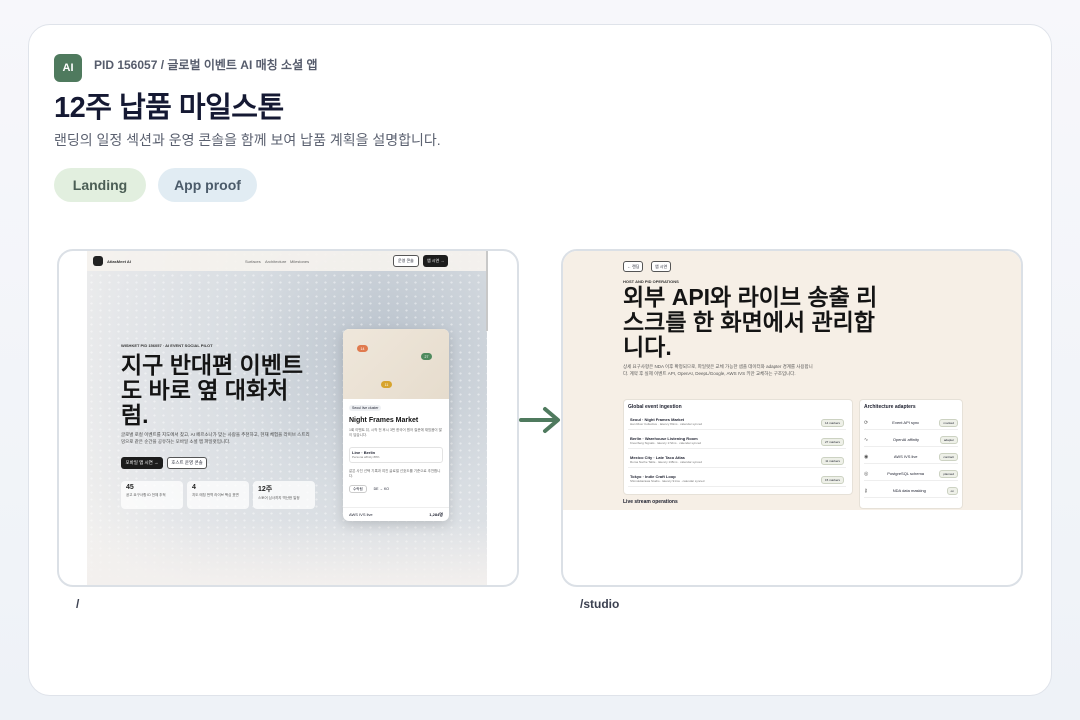 This screenshot has width=1080, height=720. What do you see at coordinates (212, 390) in the screenshot?
I see `landing-headline: 지구 반대편 이벤트도 바로 옆 대화처럼.` at bounding box center [212, 390].